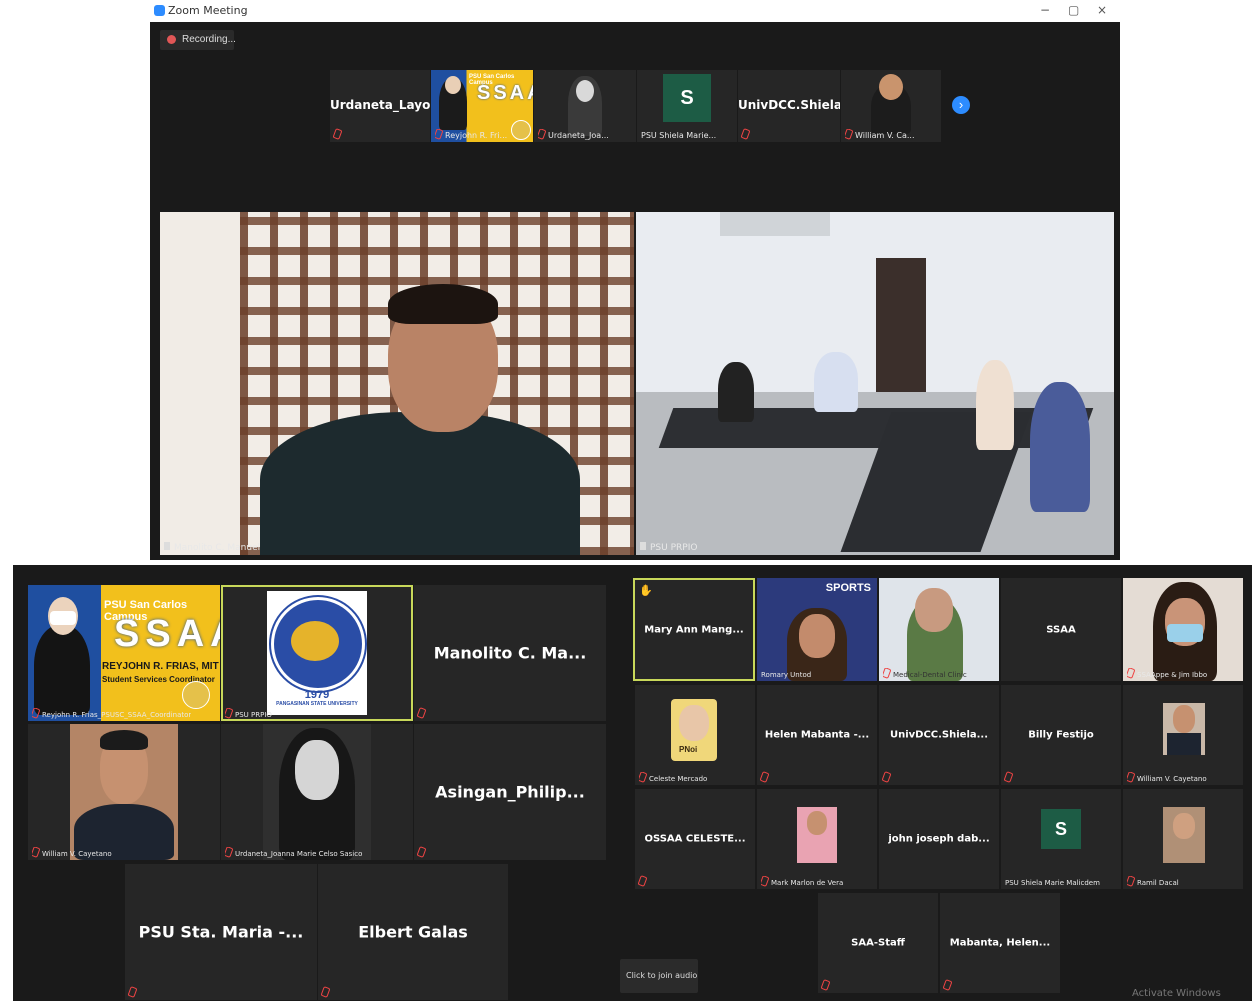 This screenshot has width=1252, height=1001. I want to click on person-suit, so click(1184, 744).